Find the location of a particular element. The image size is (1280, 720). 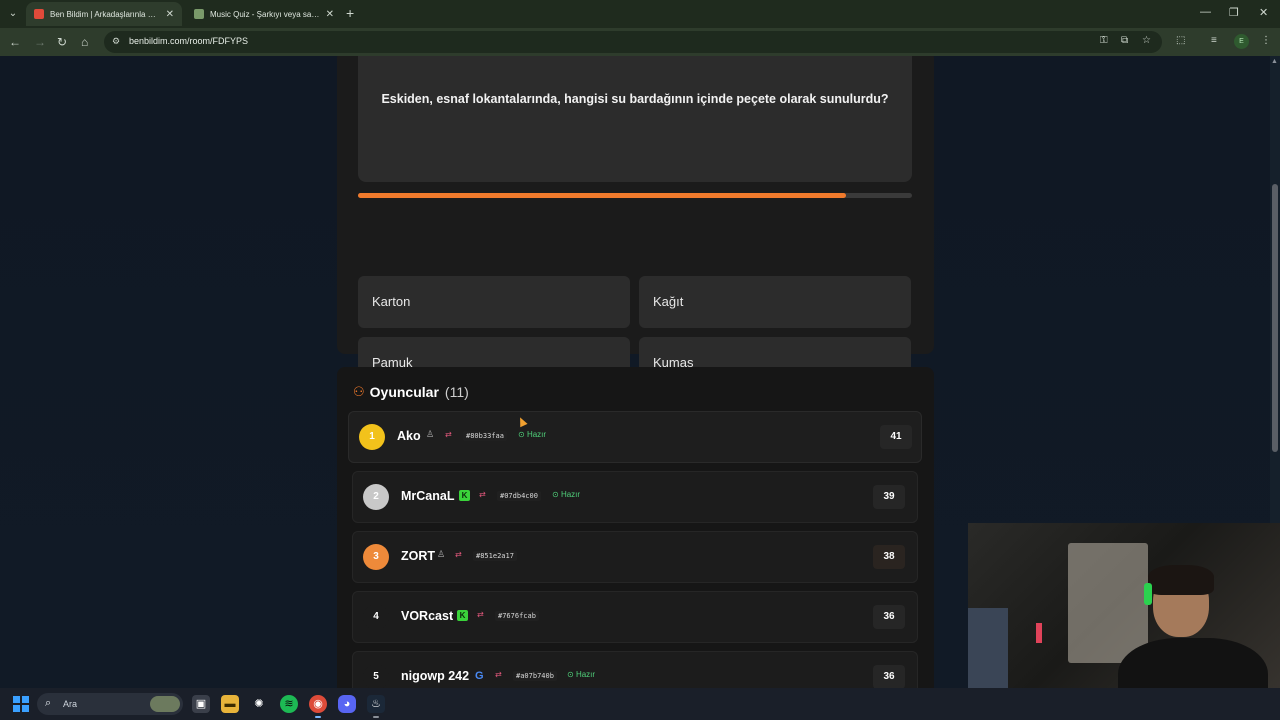

timer-progress-fill is located at coordinates (602, 195).